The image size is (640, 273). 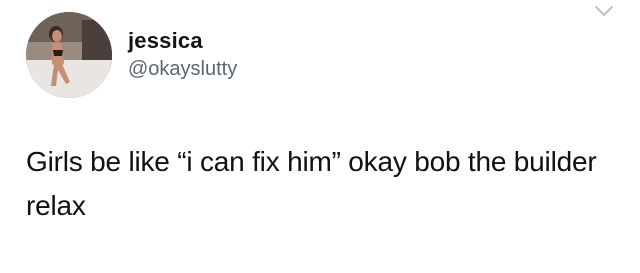 I want to click on avatar-photo, so click(x=69, y=55).